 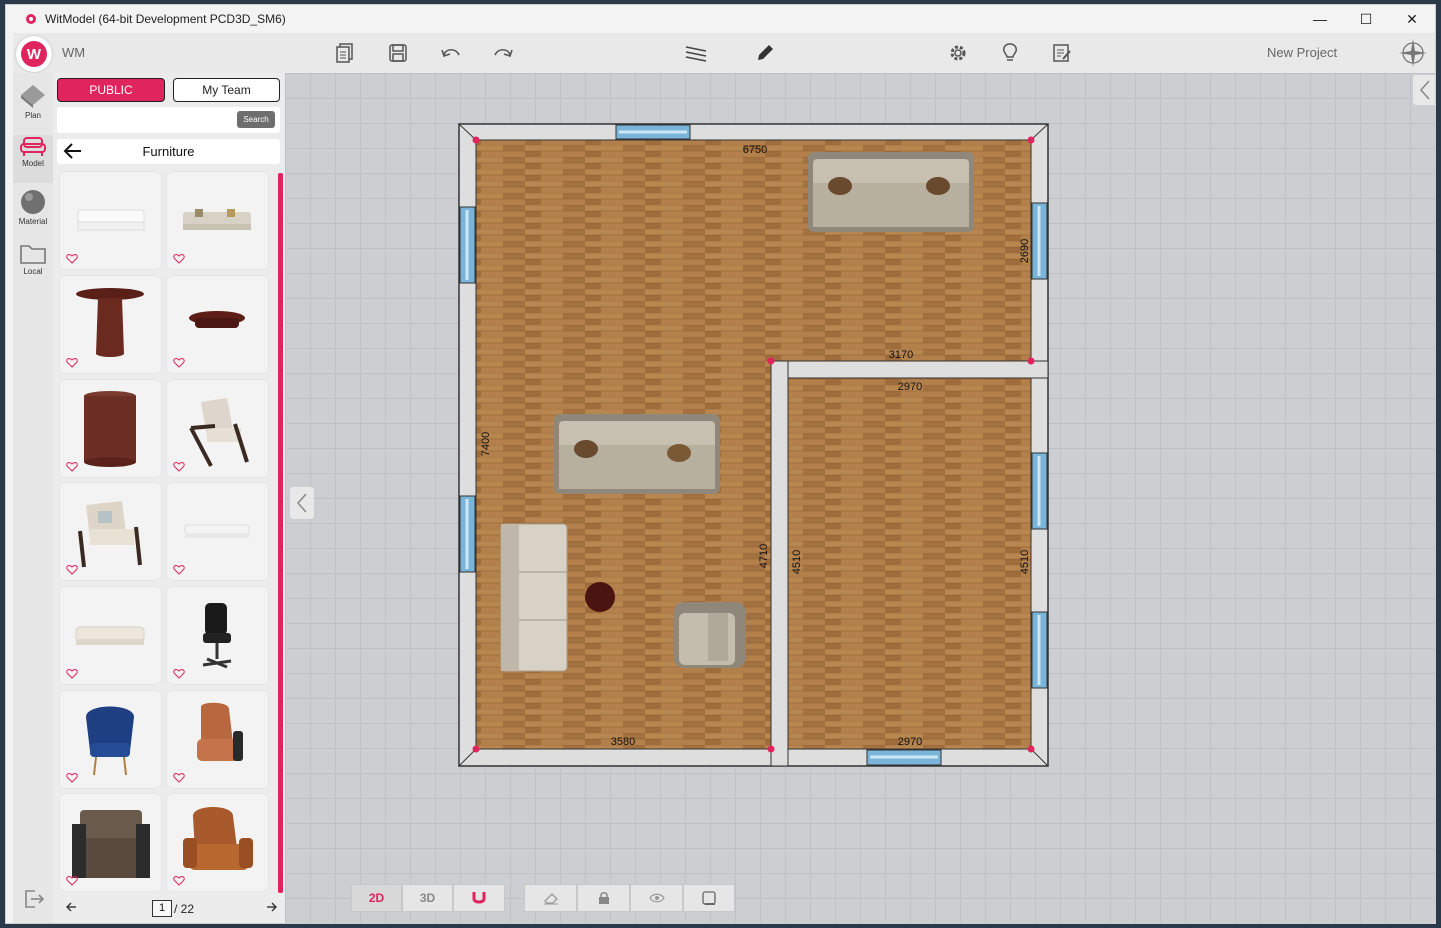 I want to click on search-button: Search, so click(x=256, y=119).